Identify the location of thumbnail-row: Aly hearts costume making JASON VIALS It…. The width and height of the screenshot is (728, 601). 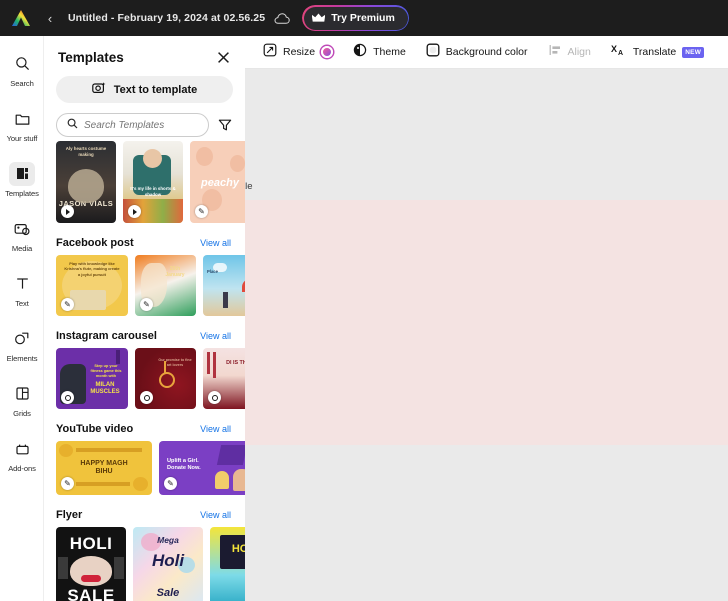
(150, 182).